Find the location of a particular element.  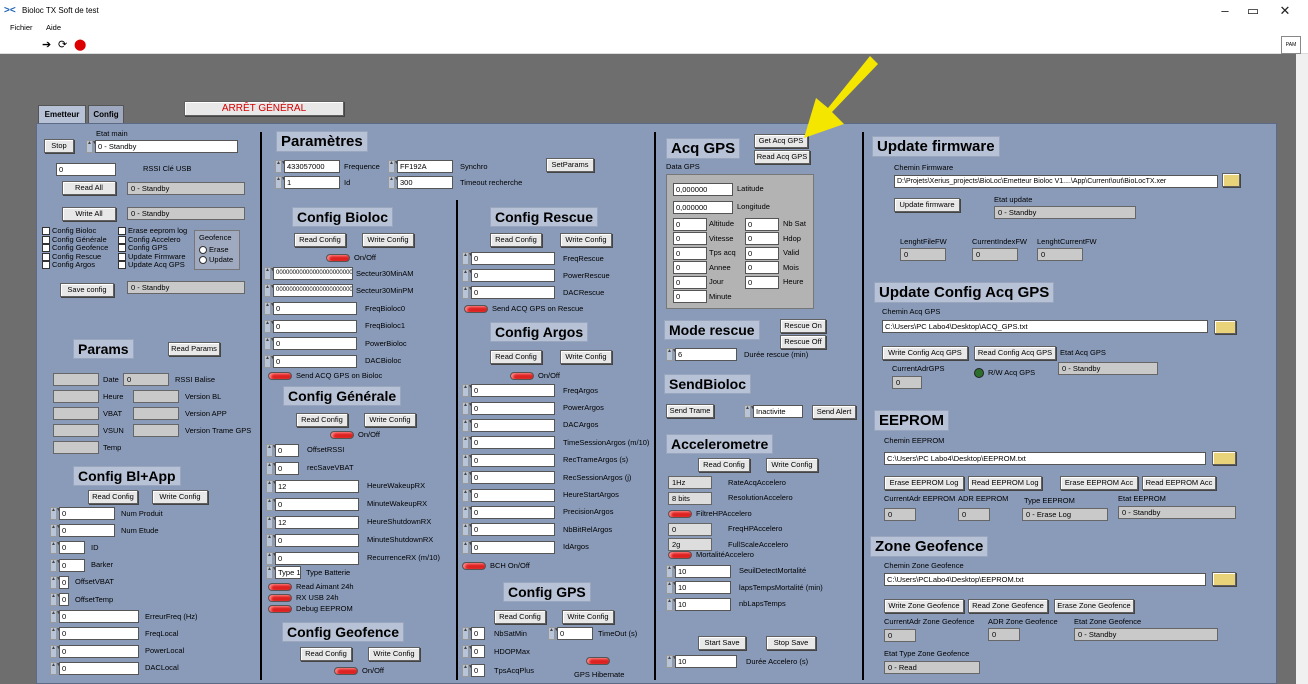

minuteshutdownrx-field: 0 is located at coordinates (317, 540).